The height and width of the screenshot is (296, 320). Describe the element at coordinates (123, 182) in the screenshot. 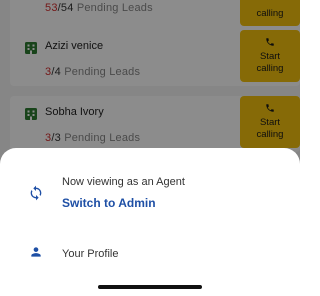

I see `current-role-text: Now viewing as an Agent` at that location.